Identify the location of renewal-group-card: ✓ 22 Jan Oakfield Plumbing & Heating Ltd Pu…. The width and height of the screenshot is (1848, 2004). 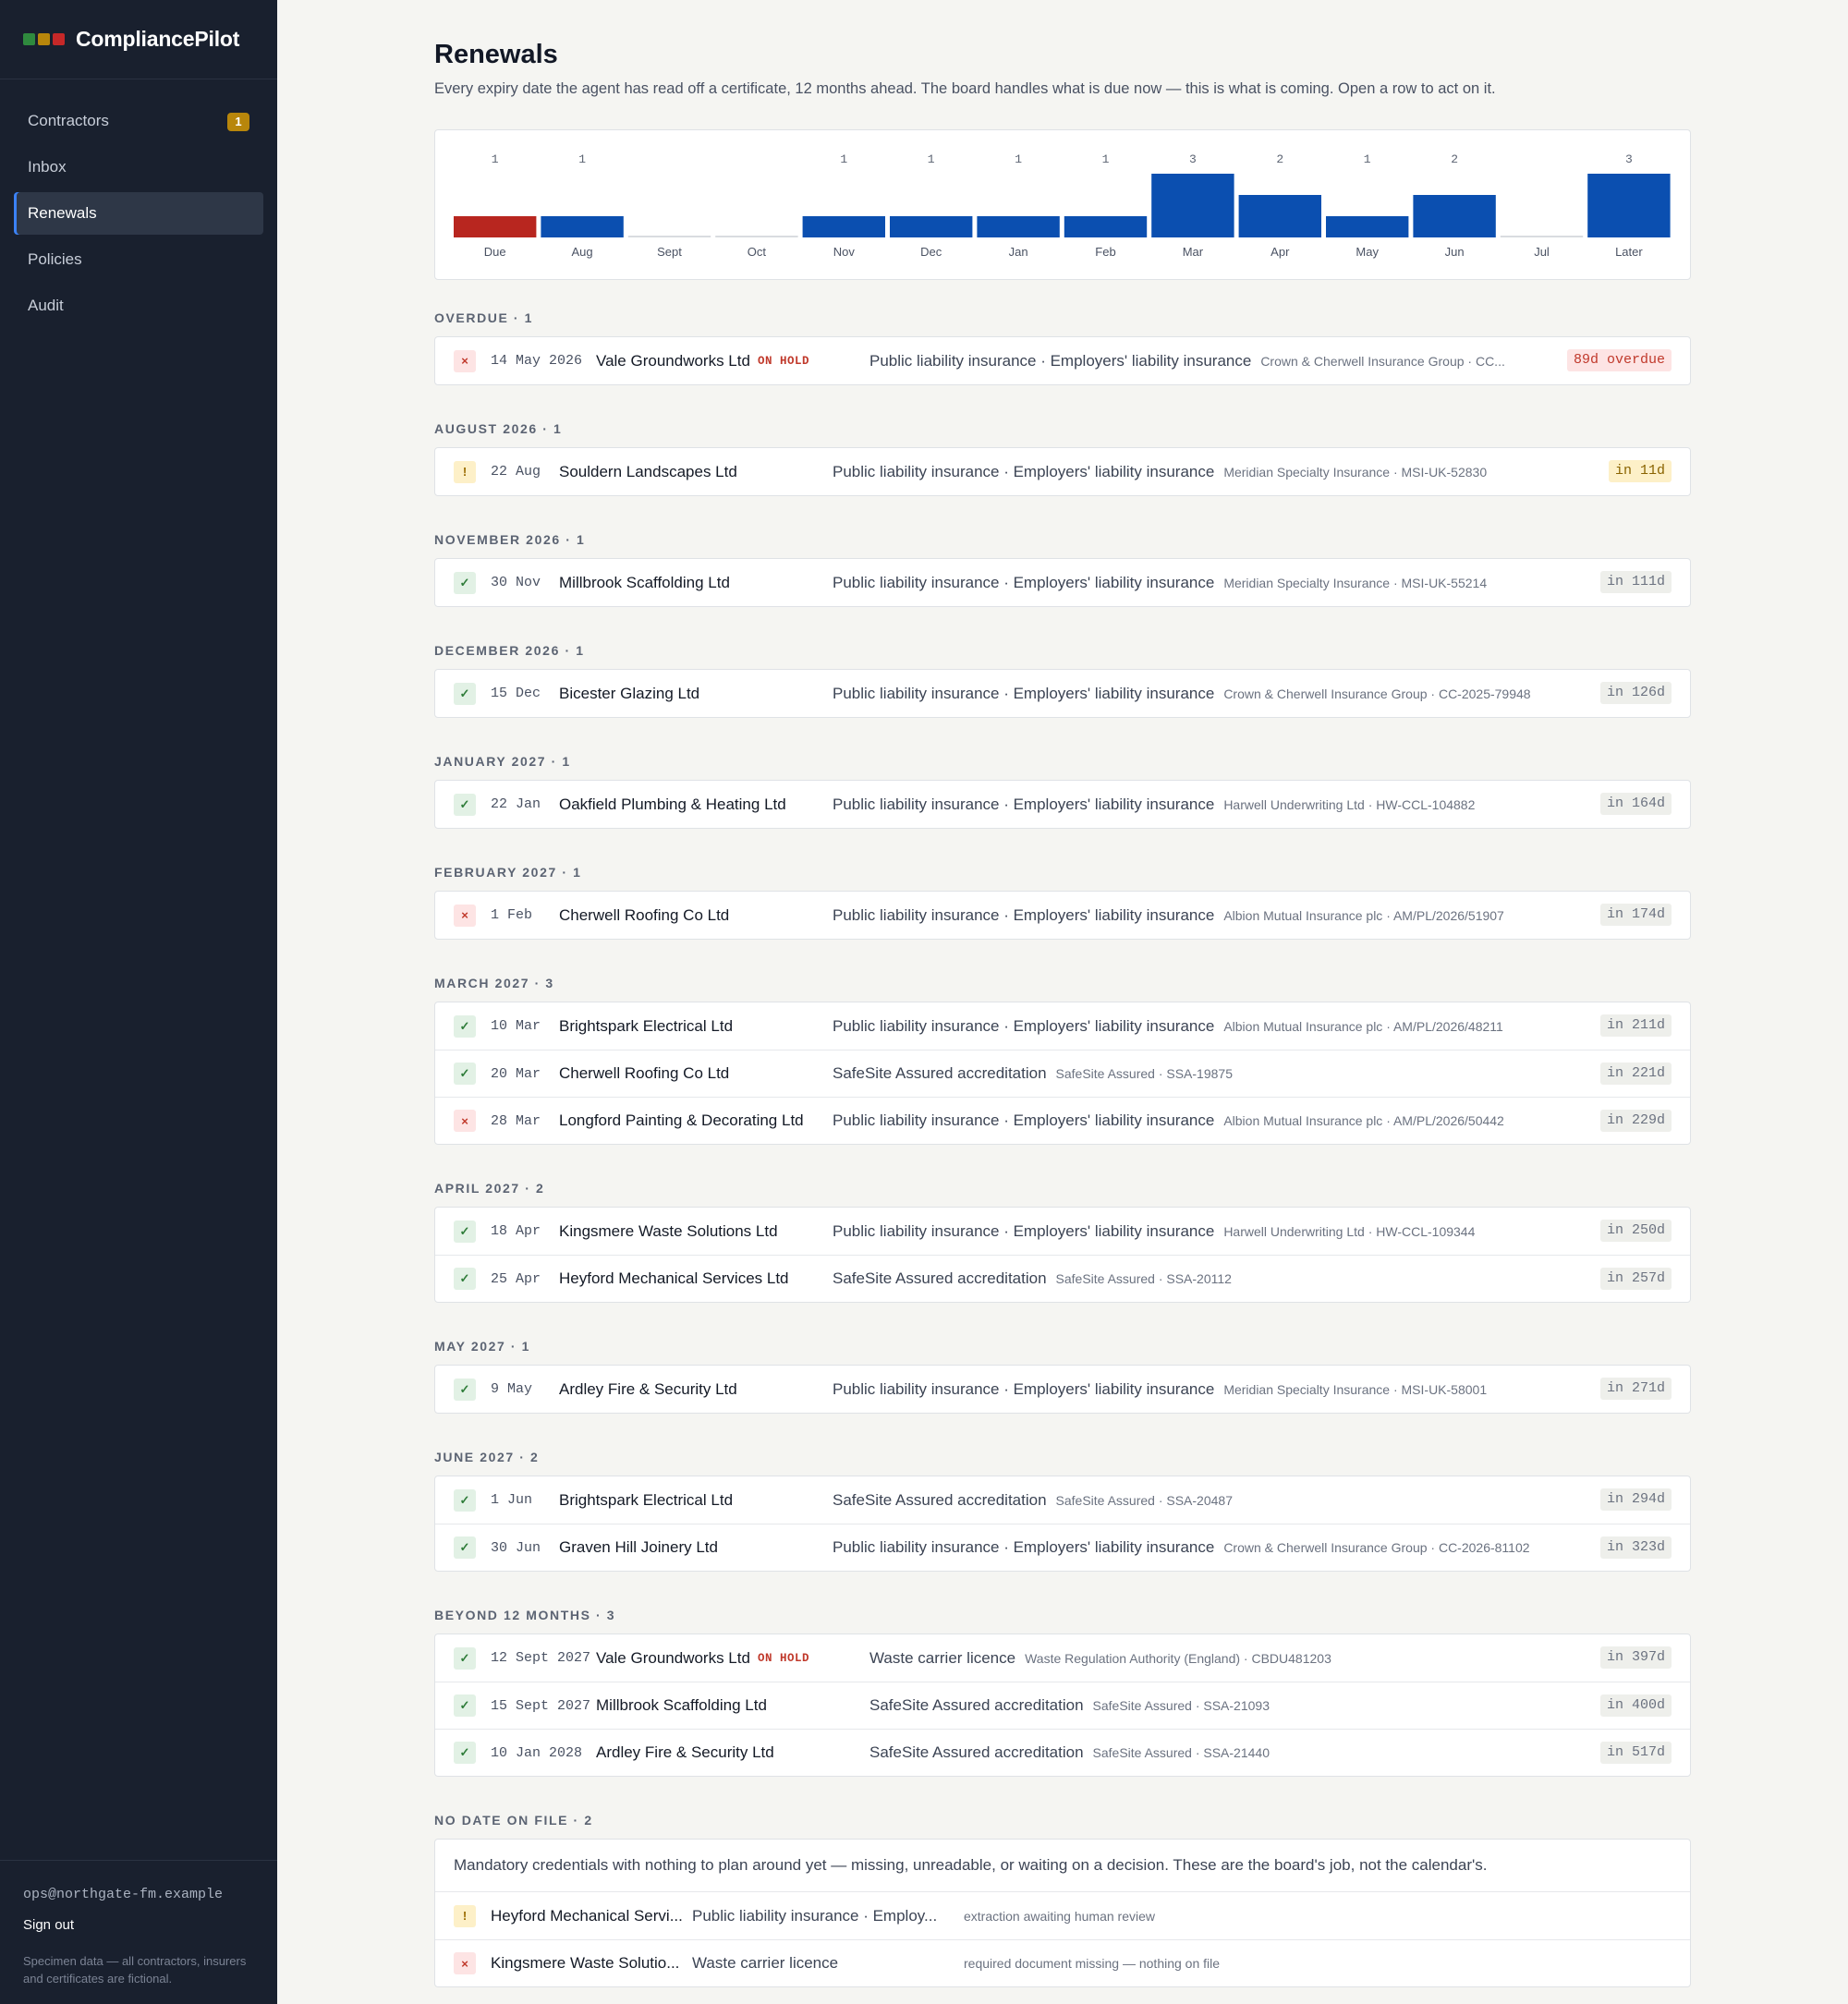
(1062, 804).